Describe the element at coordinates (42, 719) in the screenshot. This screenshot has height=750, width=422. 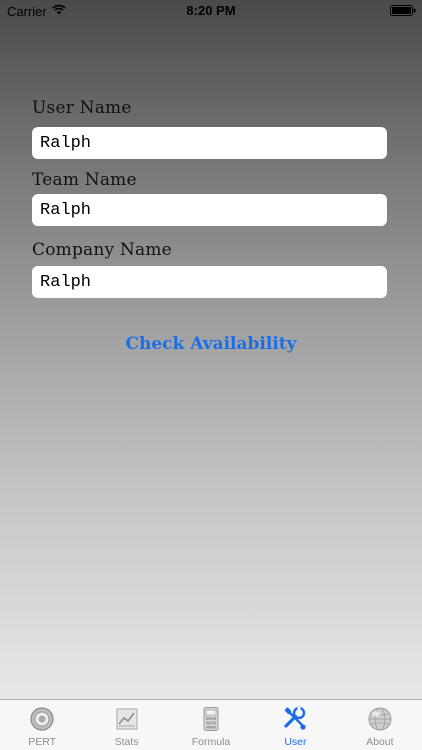
I see `pert-icon` at that location.